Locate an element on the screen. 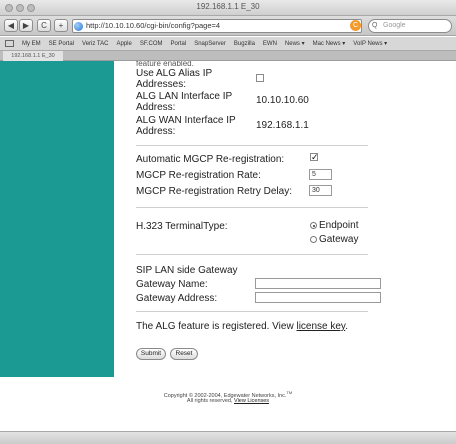  tab-current: 192.168.1.1 E_30 is located at coordinates (33, 56).